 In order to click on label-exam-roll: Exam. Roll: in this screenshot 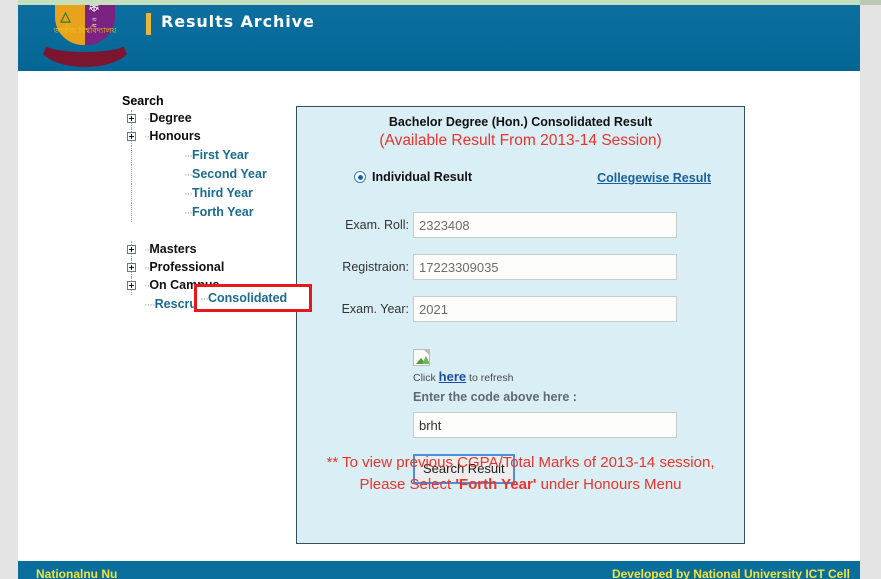, I will do `click(377, 225)`.